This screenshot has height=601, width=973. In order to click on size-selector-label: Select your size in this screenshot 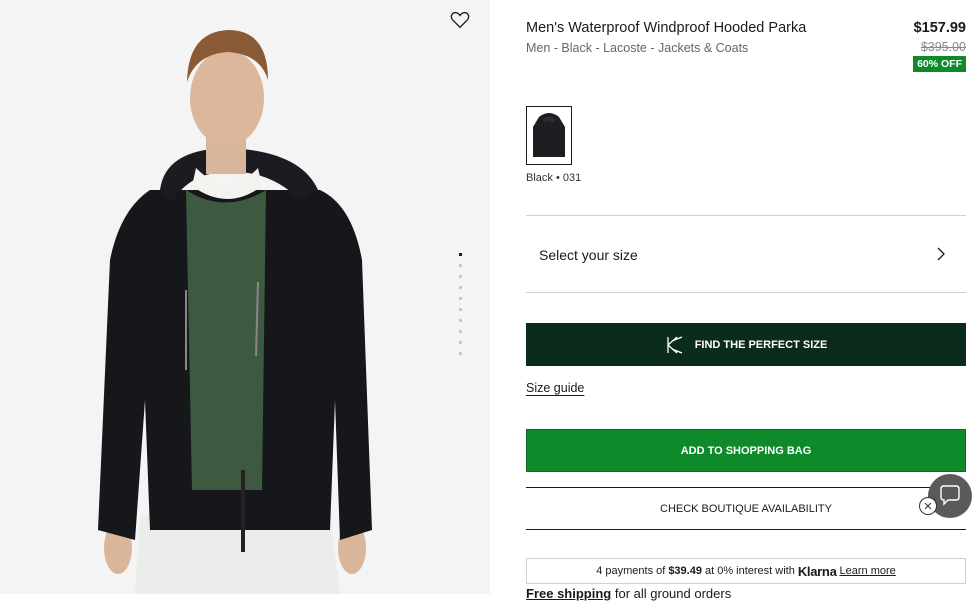, I will do `click(588, 255)`.